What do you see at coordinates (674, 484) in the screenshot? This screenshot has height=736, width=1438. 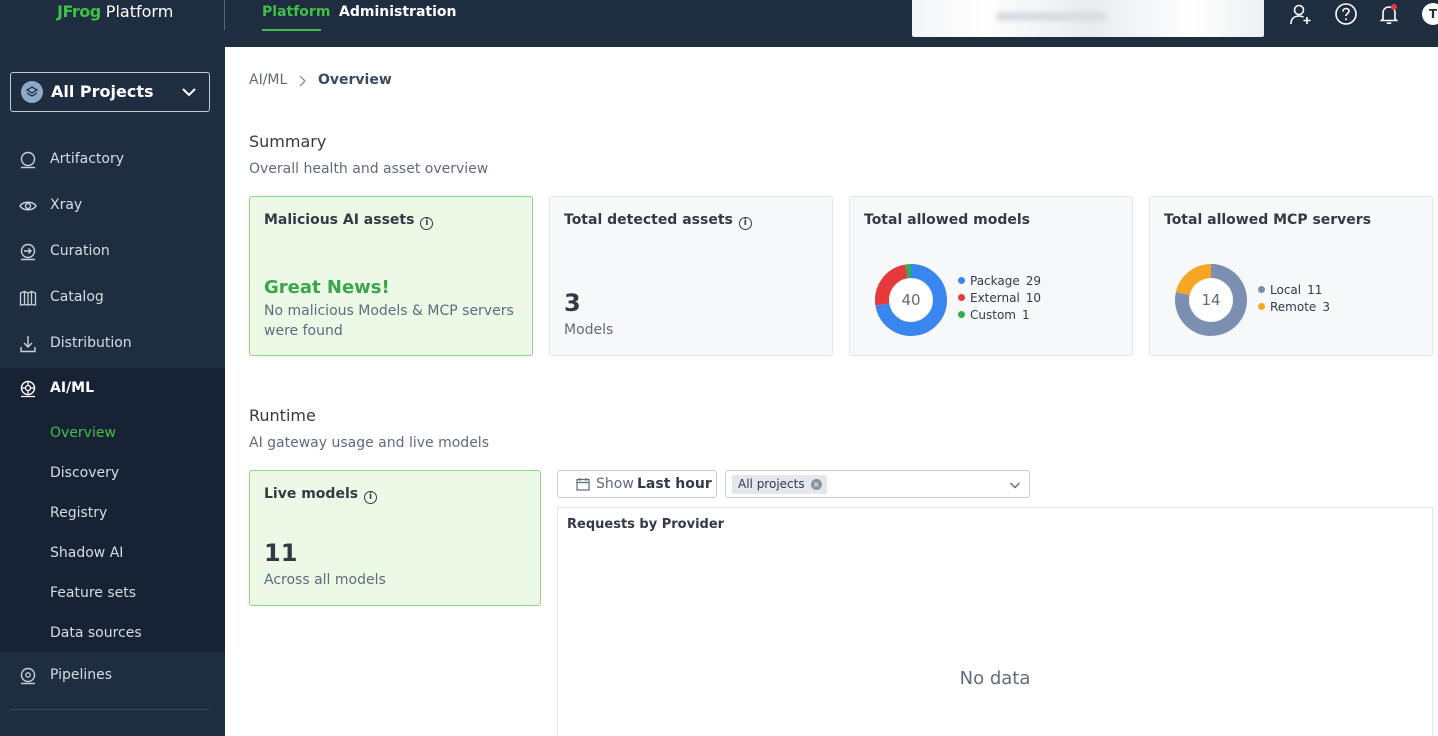 I see `time-range-value: Last hour` at bounding box center [674, 484].